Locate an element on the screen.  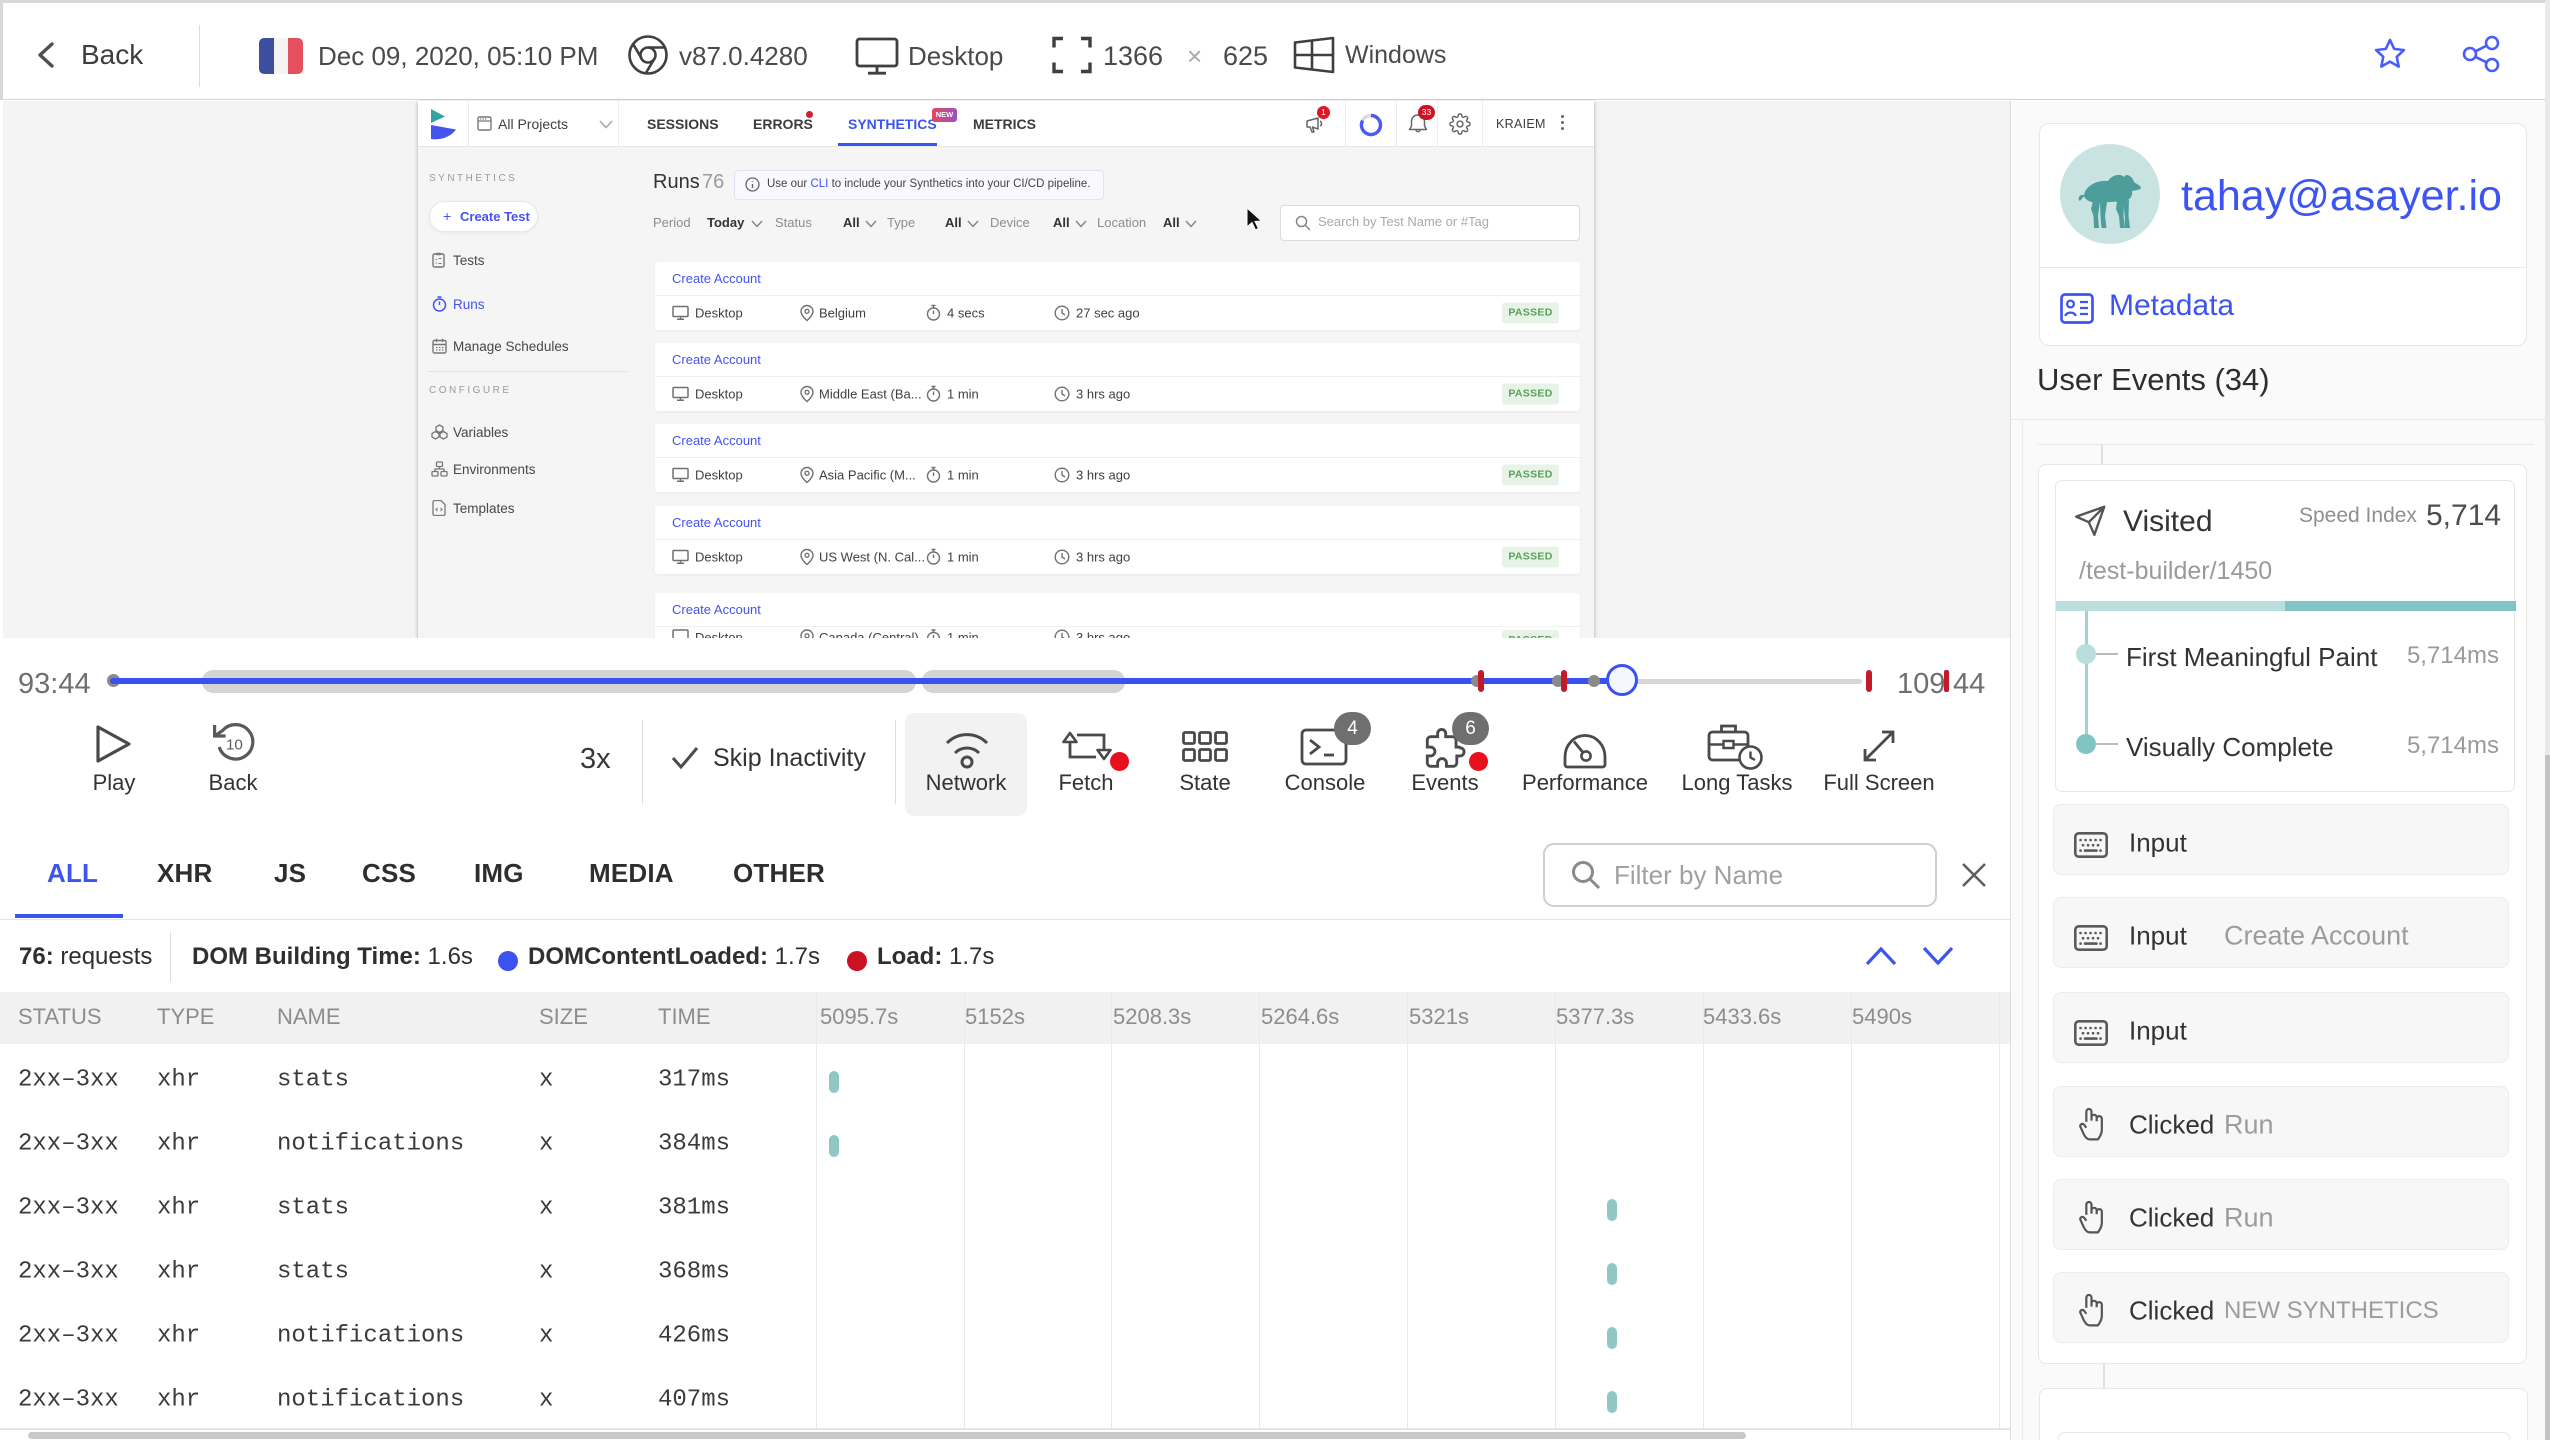
svg-text: 10 is located at coordinates (234, 745).